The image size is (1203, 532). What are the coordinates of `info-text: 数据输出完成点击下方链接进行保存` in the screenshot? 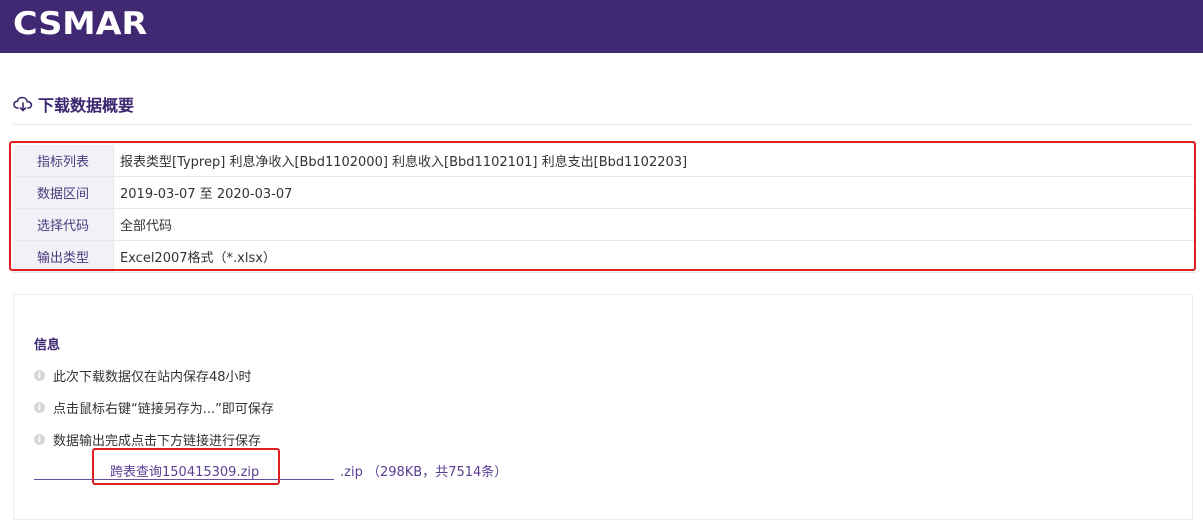 It's located at (157, 441).